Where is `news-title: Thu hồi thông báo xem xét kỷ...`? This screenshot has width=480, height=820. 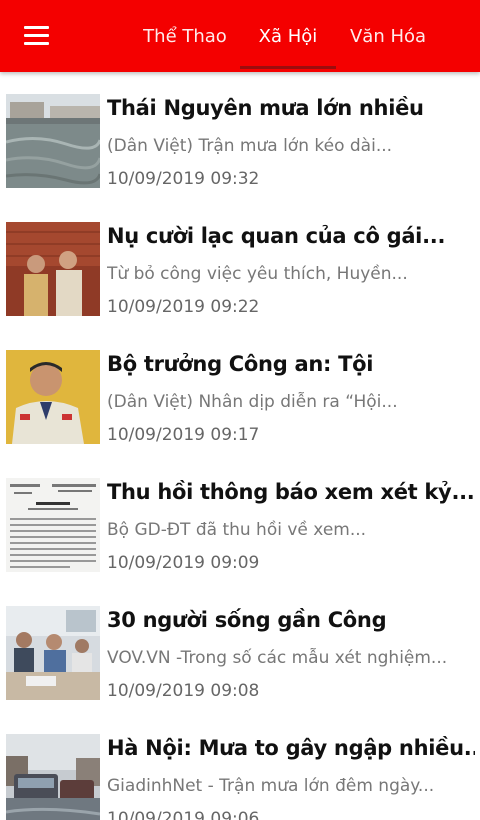 news-title: Thu hồi thông báo xem xét kỷ... is located at coordinates (291, 492).